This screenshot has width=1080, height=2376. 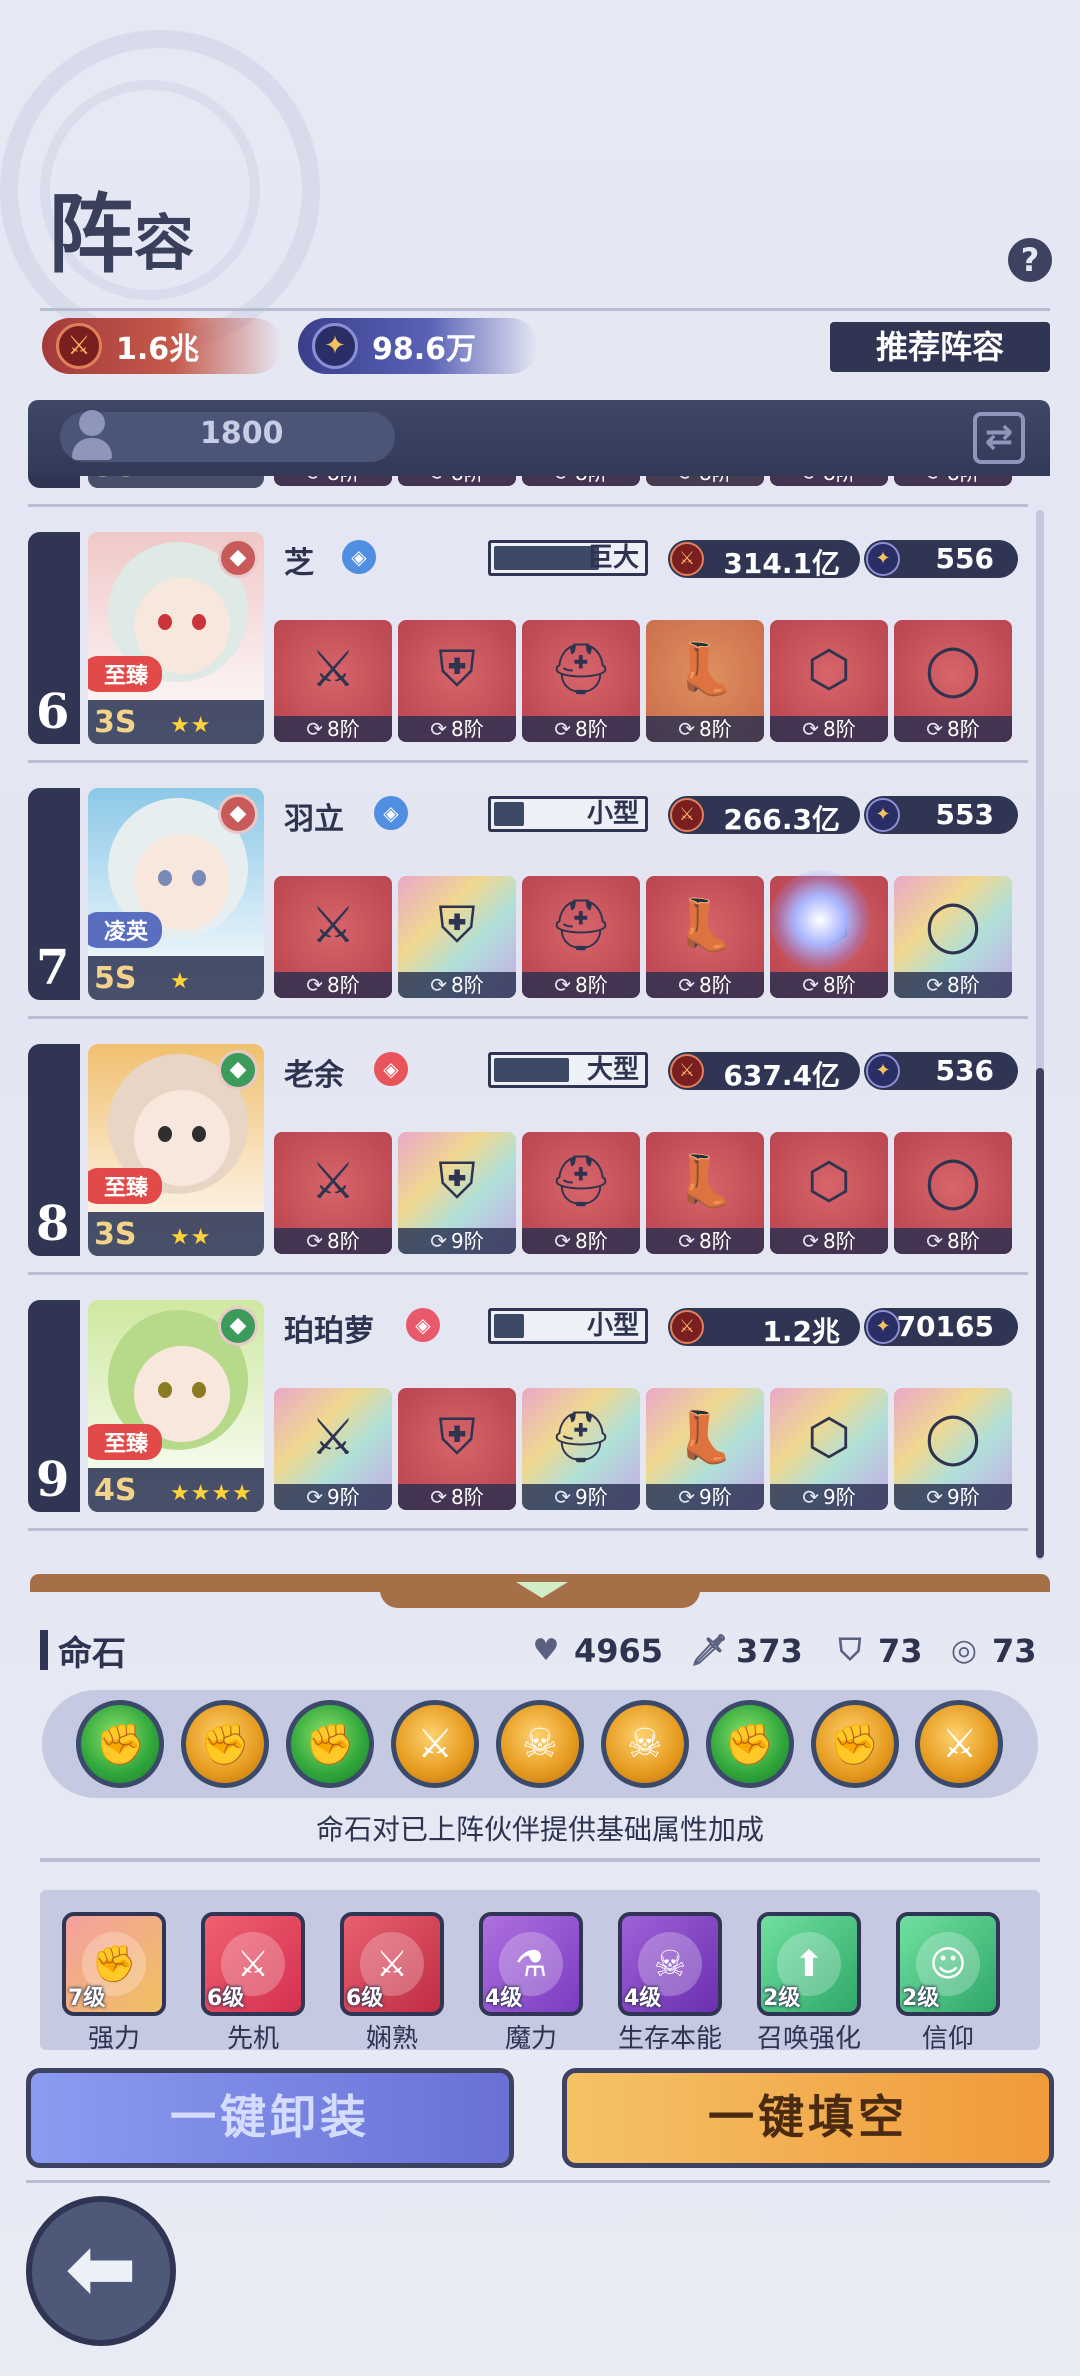 I want to click on fate-stone-header: 命石, so click(x=83, y=1651).